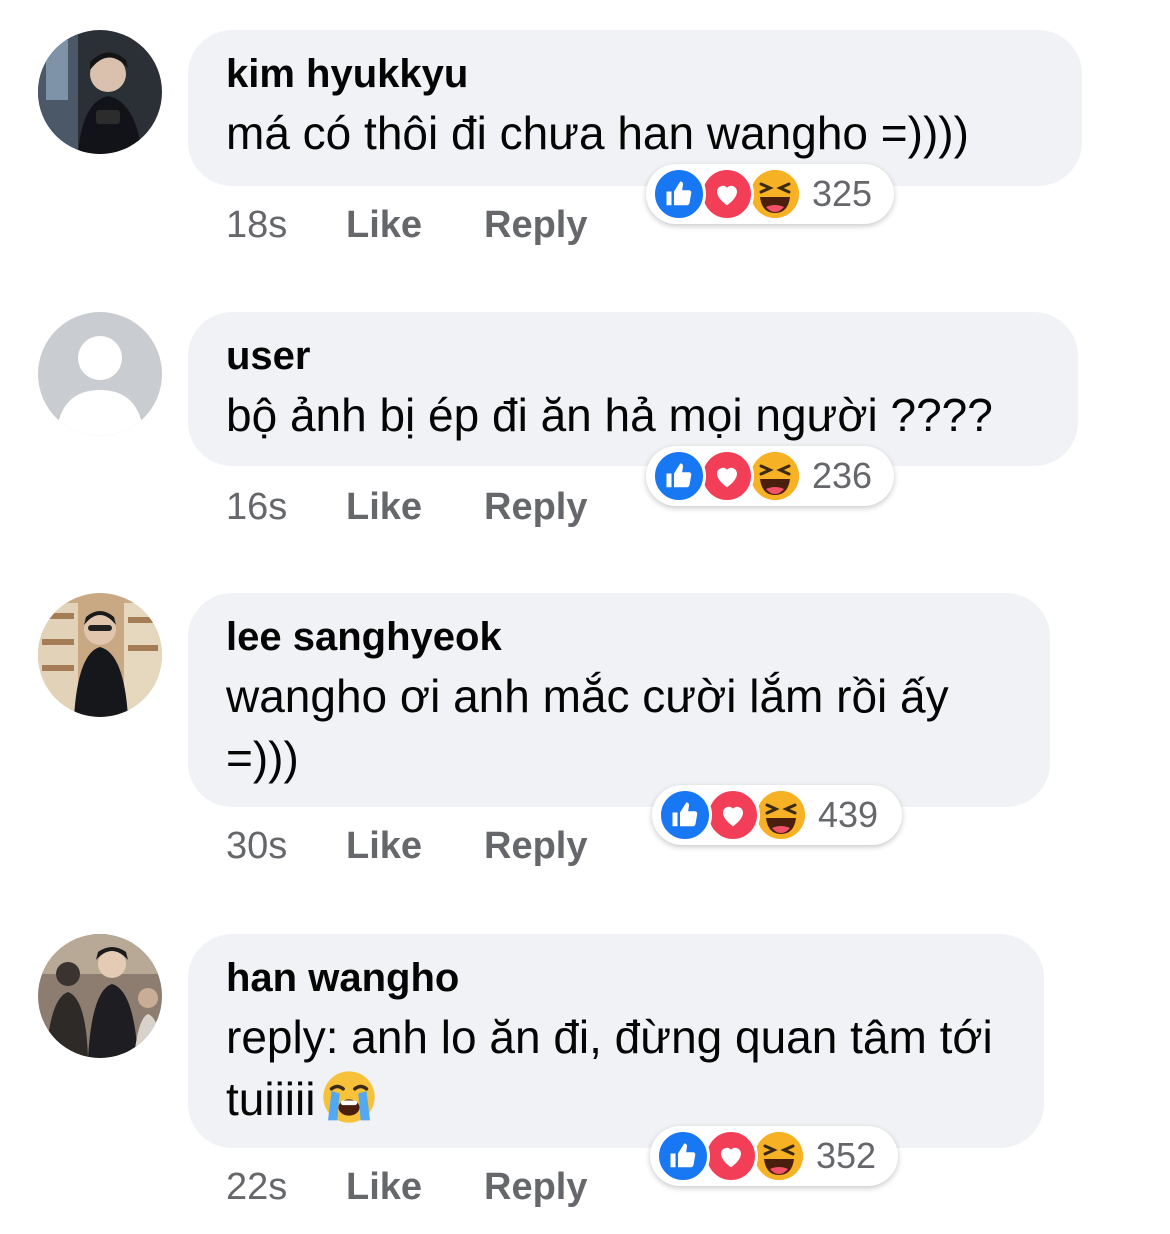 This screenshot has height=1234, width=1170. I want to click on comment-actions: 16s Like Reply, so click(406, 507).